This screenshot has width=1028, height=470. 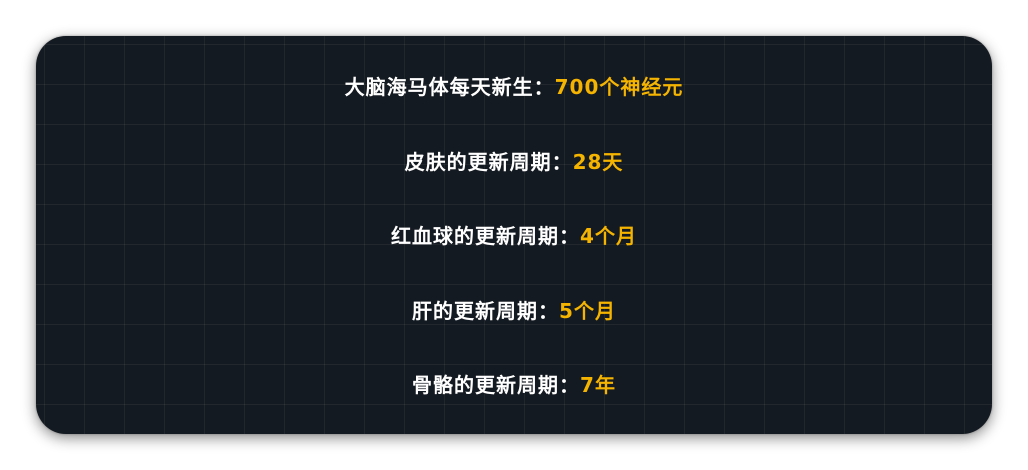 What do you see at coordinates (608, 236) in the screenshot?
I see `fact-value: 4个月` at bounding box center [608, 236].